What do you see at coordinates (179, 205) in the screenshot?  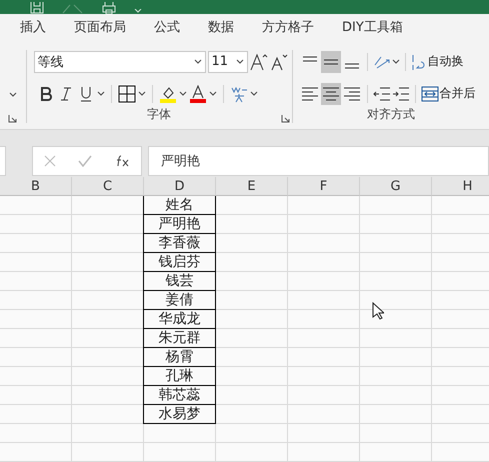 I see `table-cell: 姓名` at bounding box center [179, 205].